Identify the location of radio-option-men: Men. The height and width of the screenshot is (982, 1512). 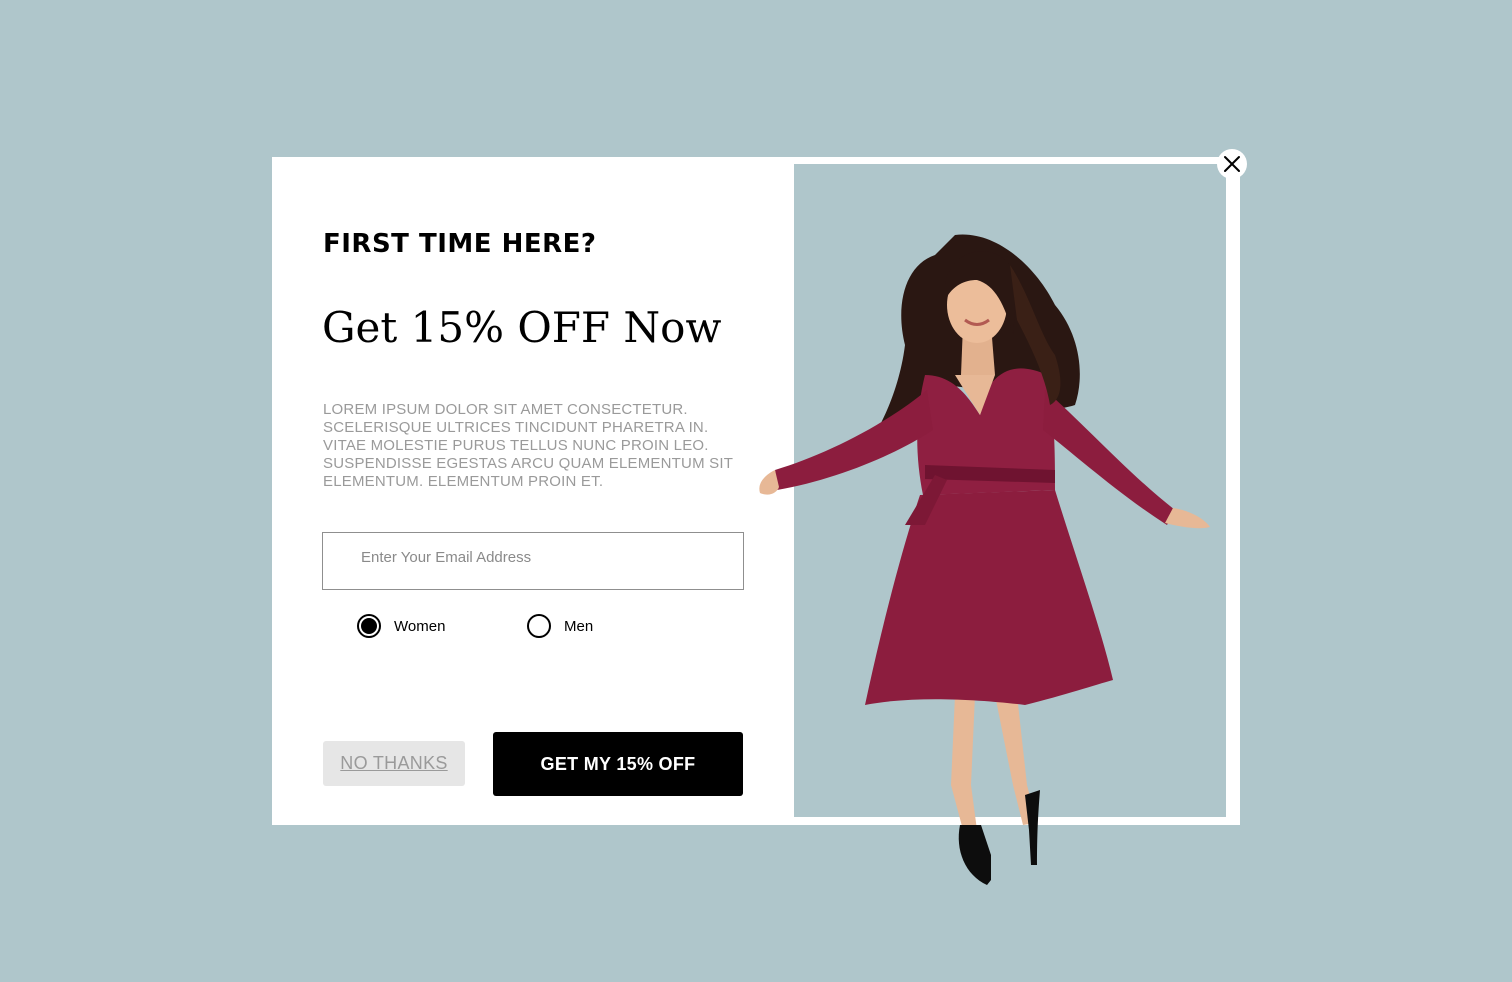
(560, 626).